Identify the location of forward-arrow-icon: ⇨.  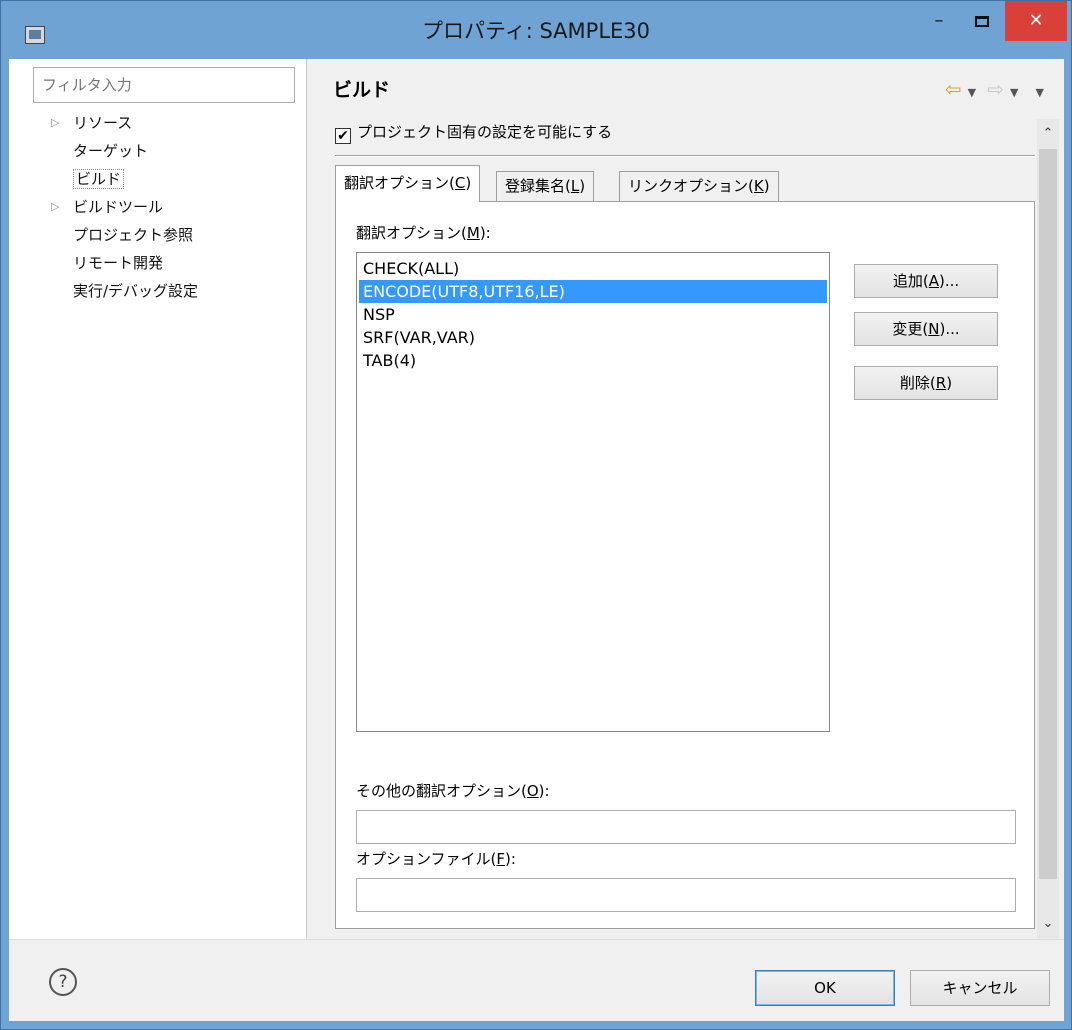
(995, 89).